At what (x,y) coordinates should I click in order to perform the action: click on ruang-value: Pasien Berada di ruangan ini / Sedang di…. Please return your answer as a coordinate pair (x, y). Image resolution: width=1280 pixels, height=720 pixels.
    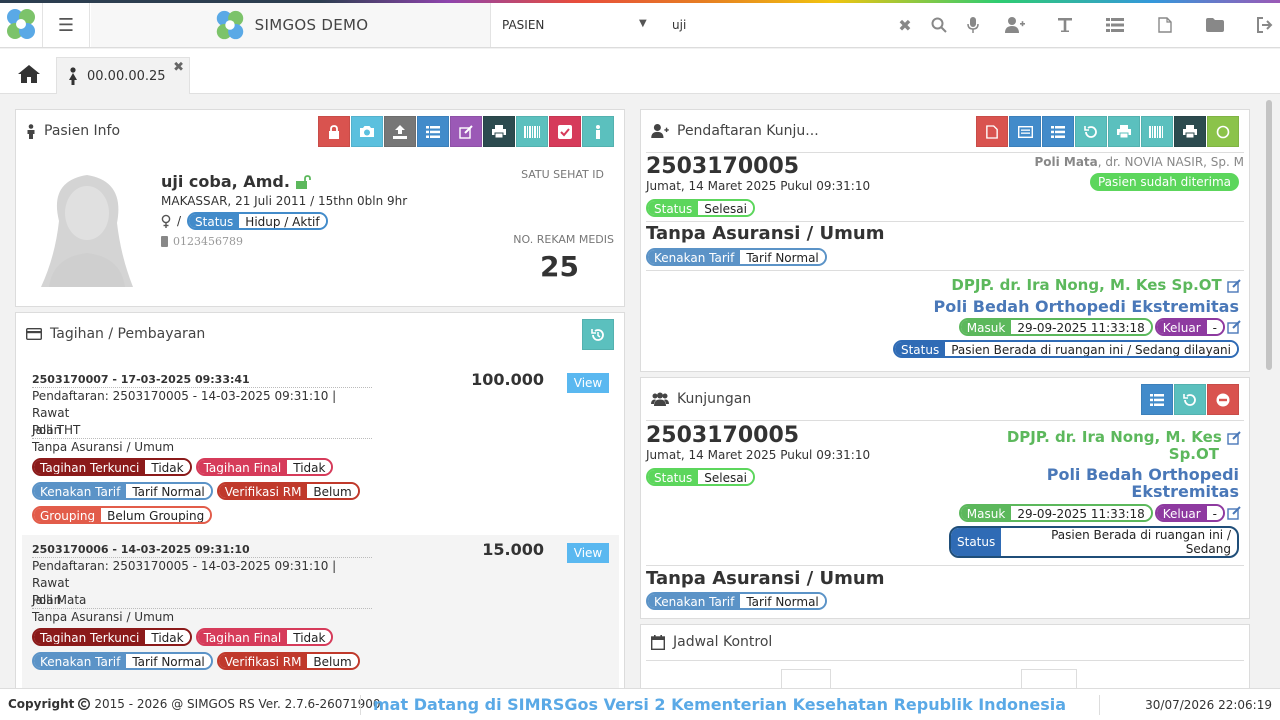
    Looking at the image, I should click on (1091, 349).